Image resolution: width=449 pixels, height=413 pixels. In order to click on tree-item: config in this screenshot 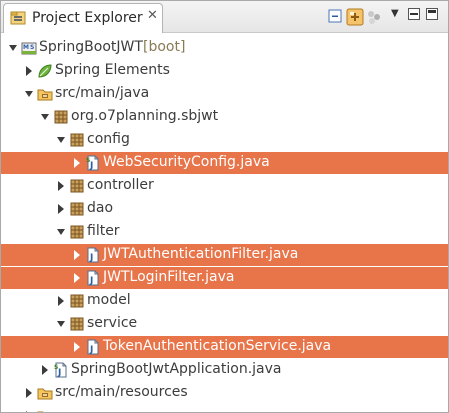, I will do `click(224, 140)`.